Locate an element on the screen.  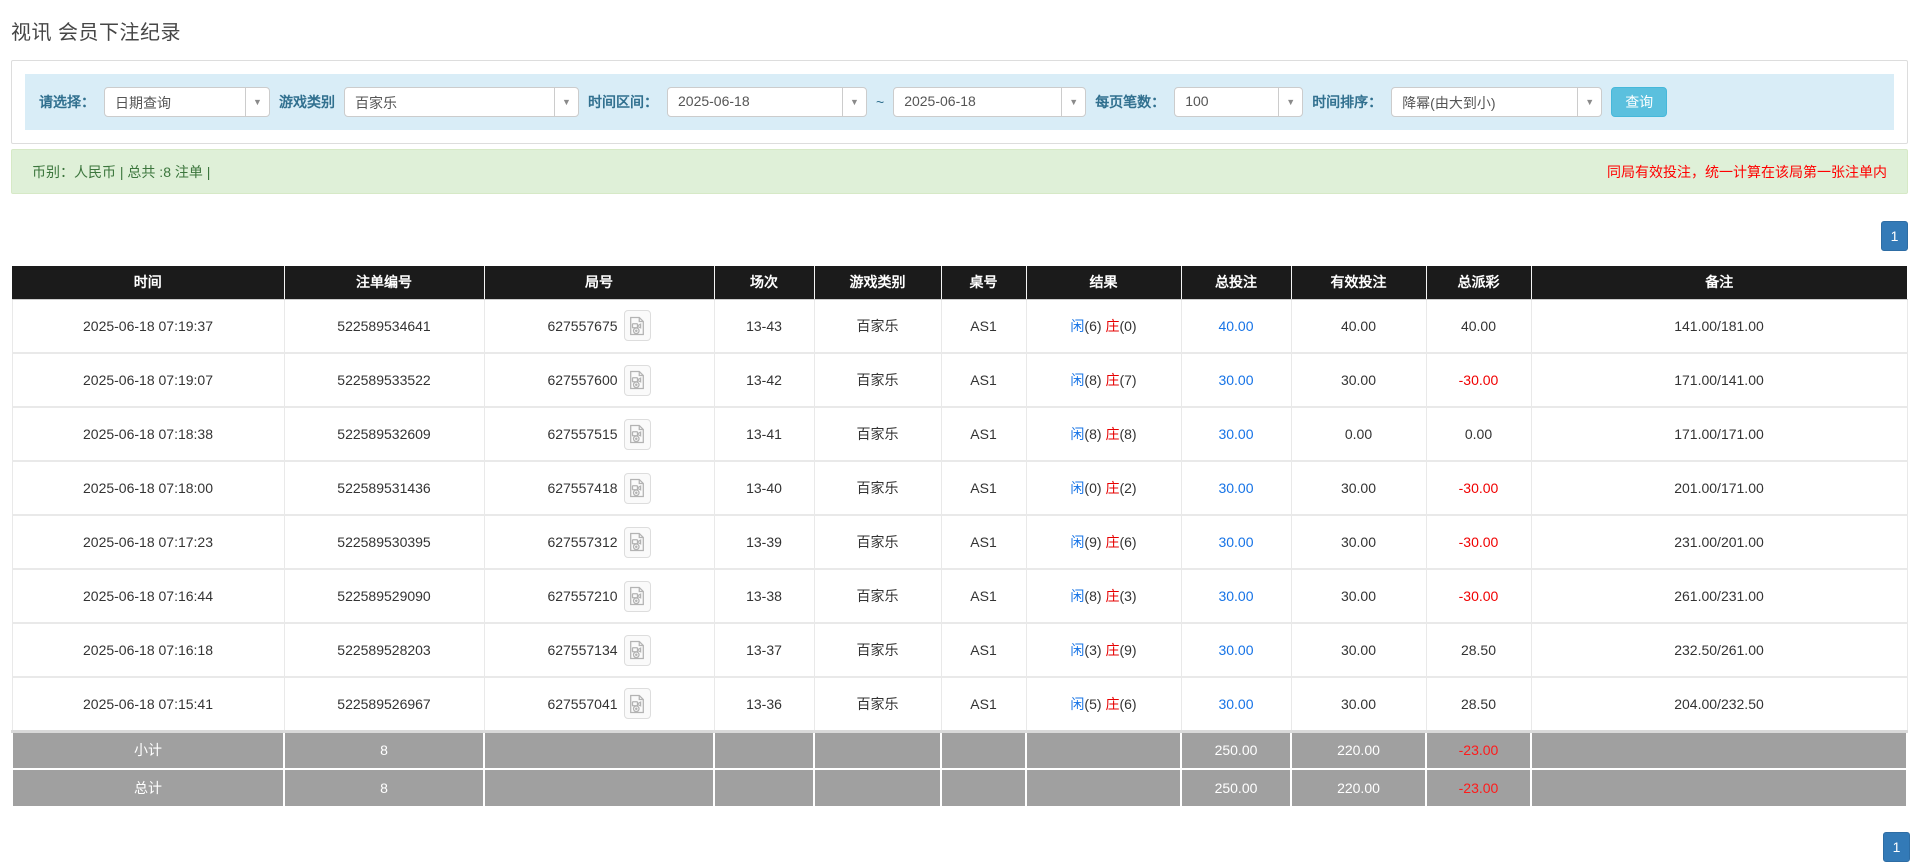
query-type-value: 日期查询 is located at coordinates (143, 103).